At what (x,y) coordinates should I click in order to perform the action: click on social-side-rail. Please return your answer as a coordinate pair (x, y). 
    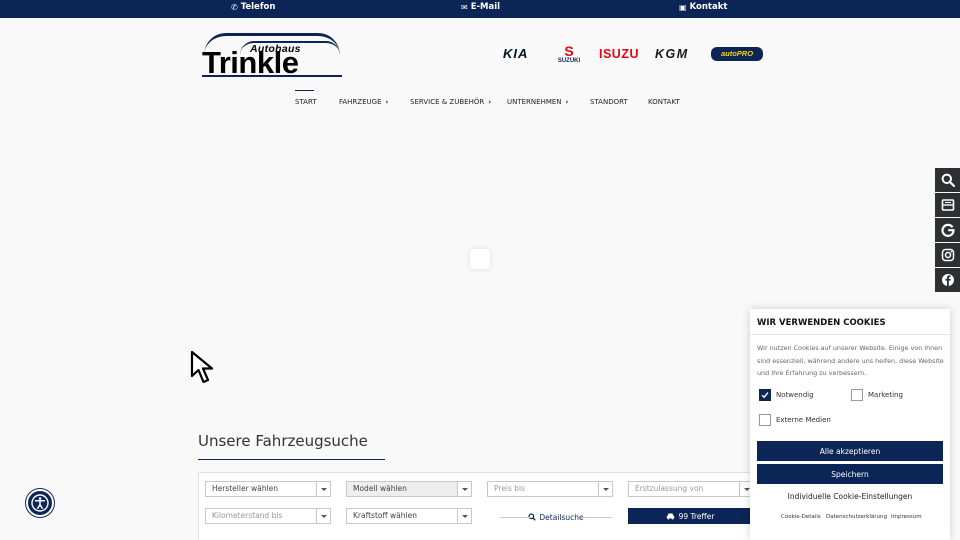
    Looking at the image, I should click on (947, 230).